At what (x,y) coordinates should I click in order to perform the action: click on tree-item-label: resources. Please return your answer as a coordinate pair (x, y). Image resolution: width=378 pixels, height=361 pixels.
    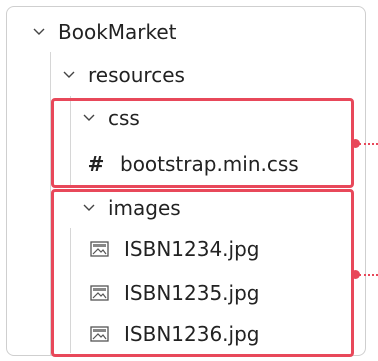
    Looking at the image, I should click on (136, 75).